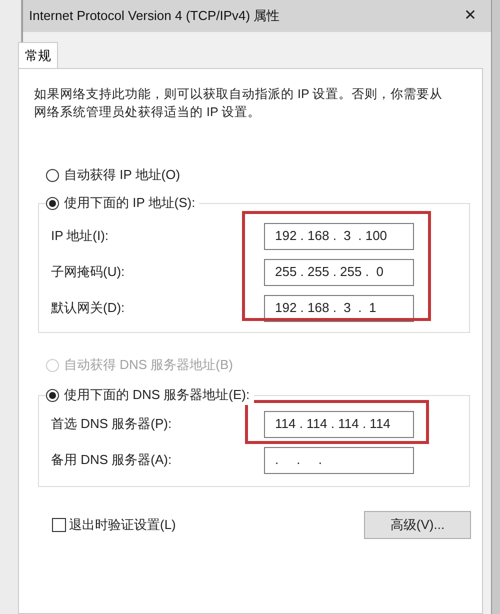  I want to click on checkbox, so click(59, 525).